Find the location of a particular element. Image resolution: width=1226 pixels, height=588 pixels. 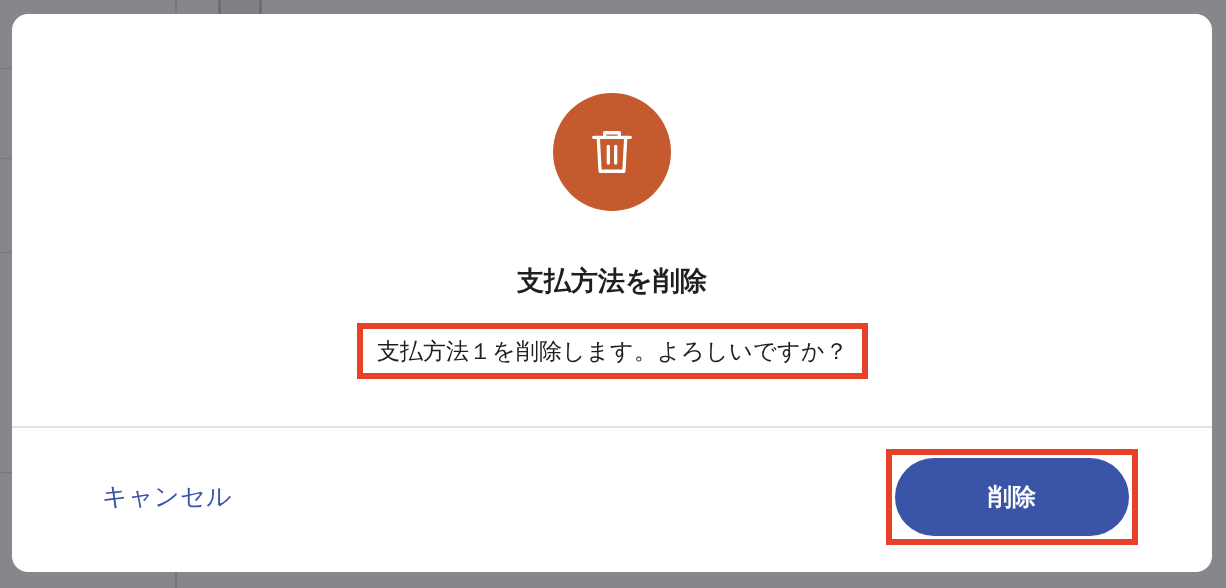

dialog-message: 支払方法１を削除します。よろしいですか？ is located at coordinates (612, 351).